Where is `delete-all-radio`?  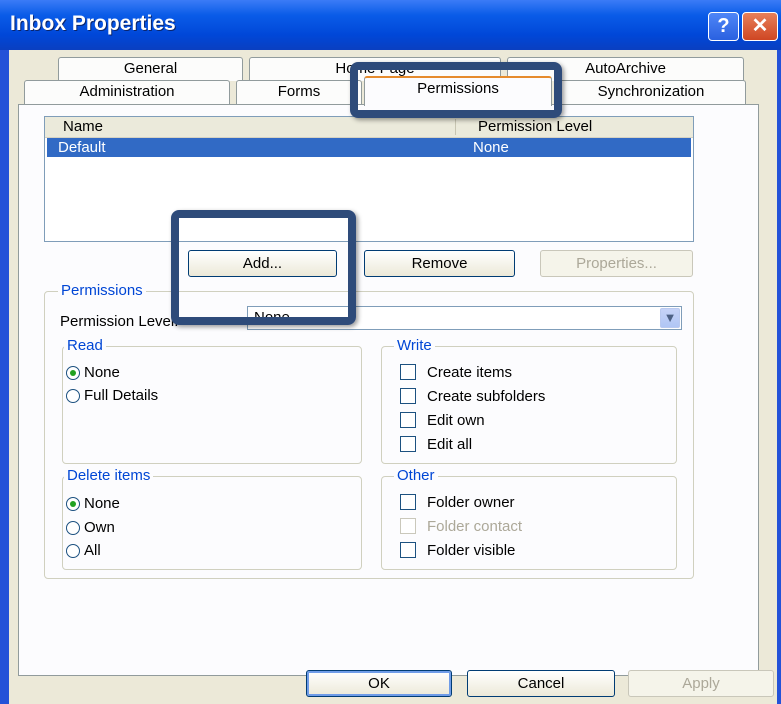 delete-all-radio is located at coordinates (73, 551).